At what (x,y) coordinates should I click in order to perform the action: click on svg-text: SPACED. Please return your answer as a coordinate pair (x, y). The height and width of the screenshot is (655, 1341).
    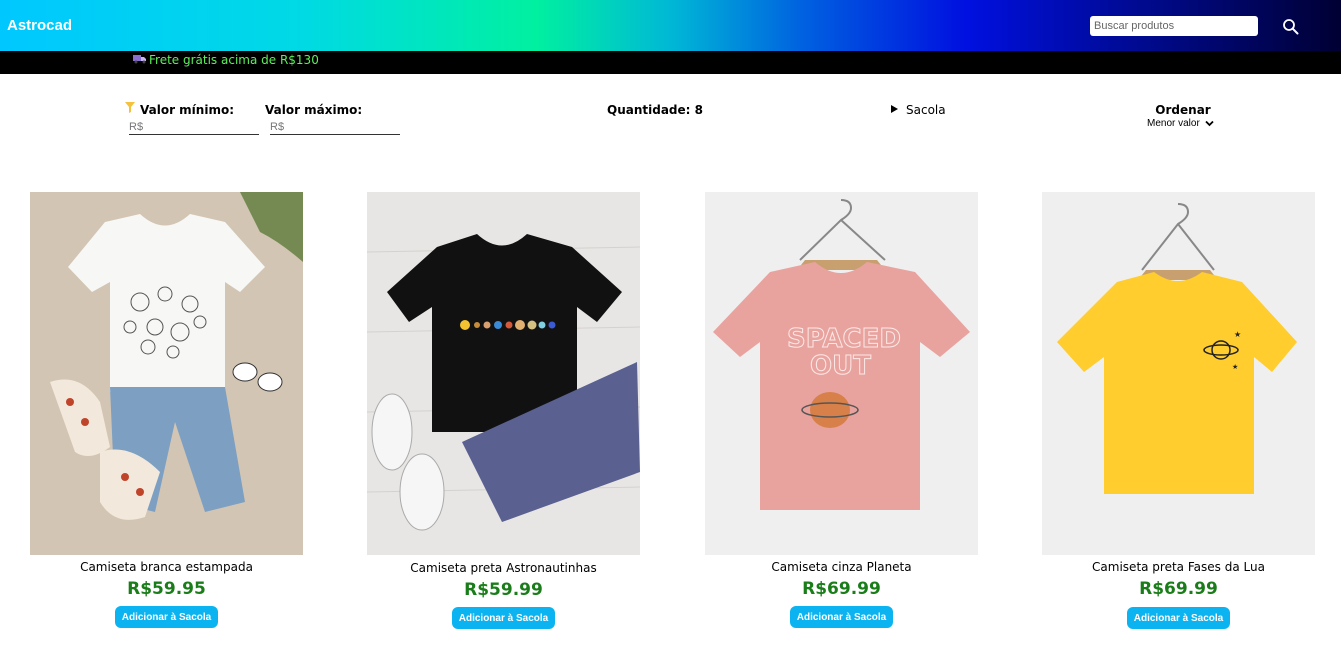
    Looking at the image, I should click on (844, 339).